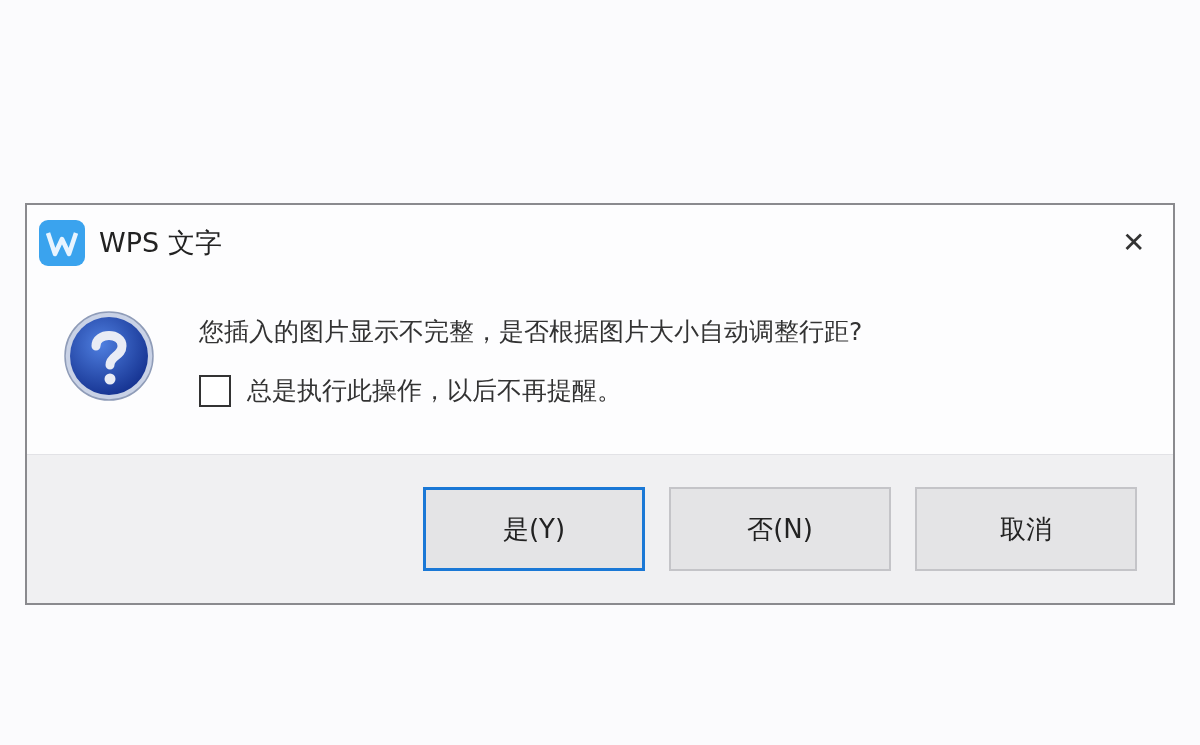 Image resolution: width=1200 pixels, height=745 pixels. Describe the element at coordinates (534, 529) in the screenshot. I see `dialog-button: 是(Y)` at that location.